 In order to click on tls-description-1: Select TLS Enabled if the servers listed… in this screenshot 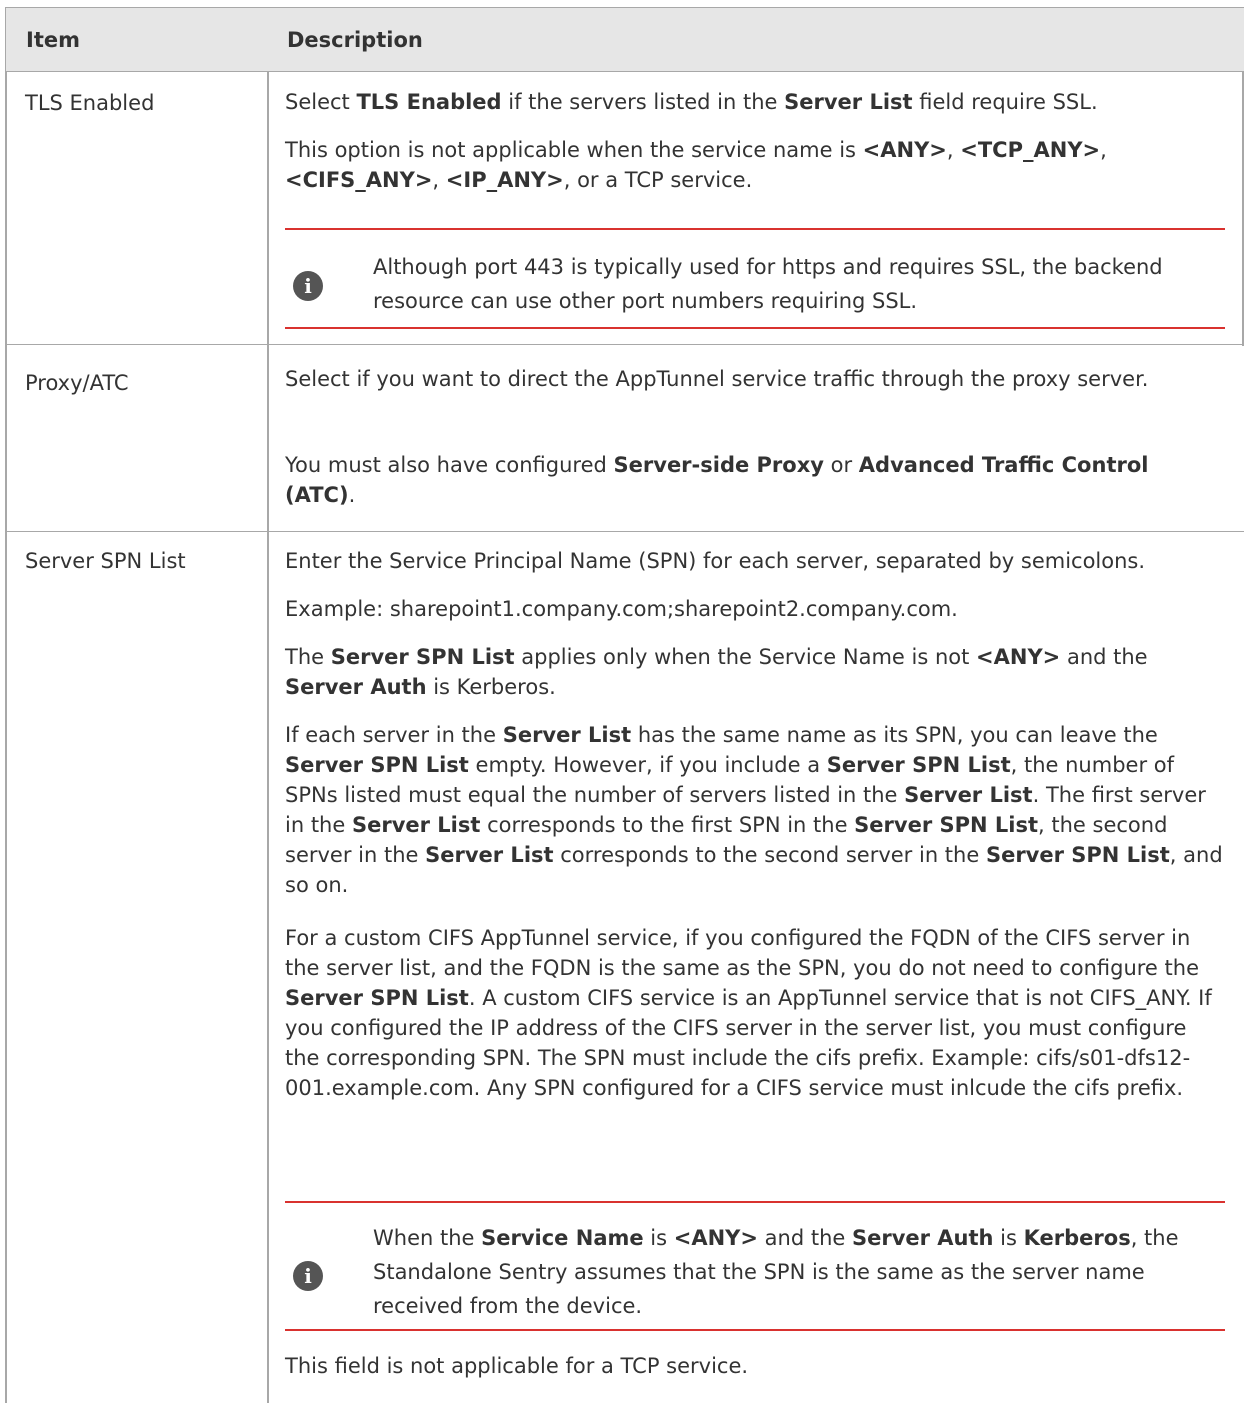, I will do `click(691, 102)`.